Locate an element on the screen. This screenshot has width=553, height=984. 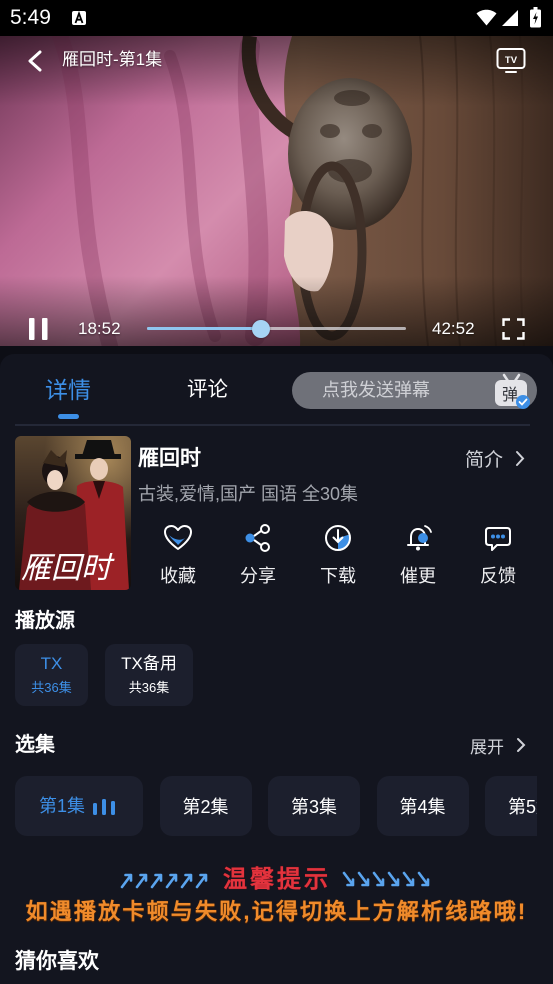
episode-label: 第4集 is located at coordinates (422, 807).